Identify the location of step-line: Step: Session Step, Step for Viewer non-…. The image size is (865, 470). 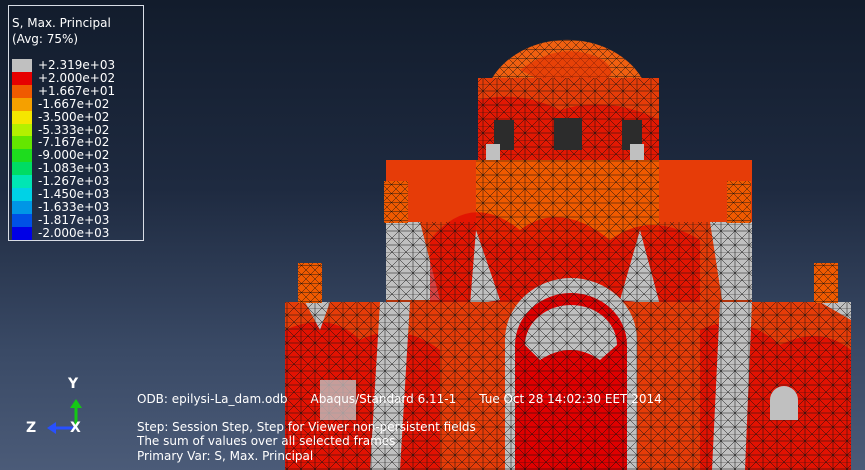
(306, 426).